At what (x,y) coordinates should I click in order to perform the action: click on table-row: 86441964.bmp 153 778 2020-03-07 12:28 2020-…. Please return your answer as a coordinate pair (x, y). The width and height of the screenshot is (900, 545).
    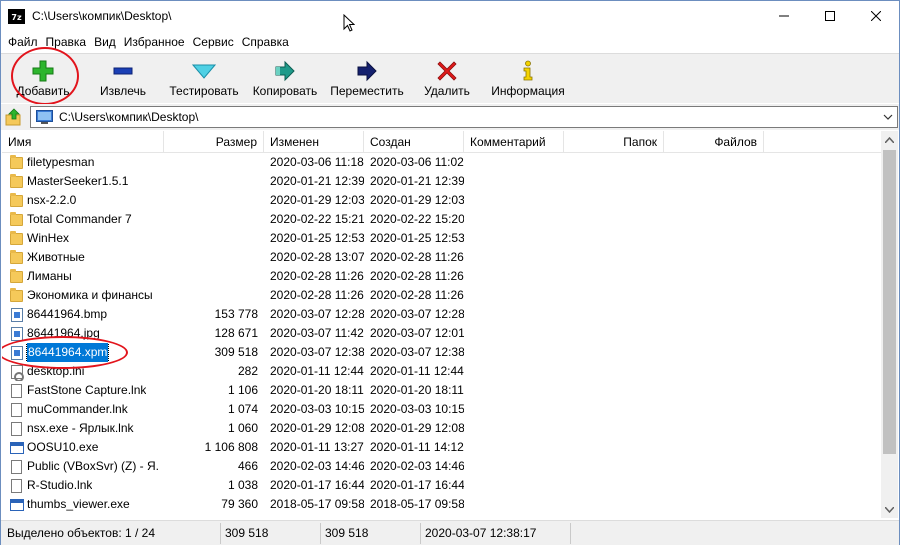
    Looking at the image, I should click on (442, 314).